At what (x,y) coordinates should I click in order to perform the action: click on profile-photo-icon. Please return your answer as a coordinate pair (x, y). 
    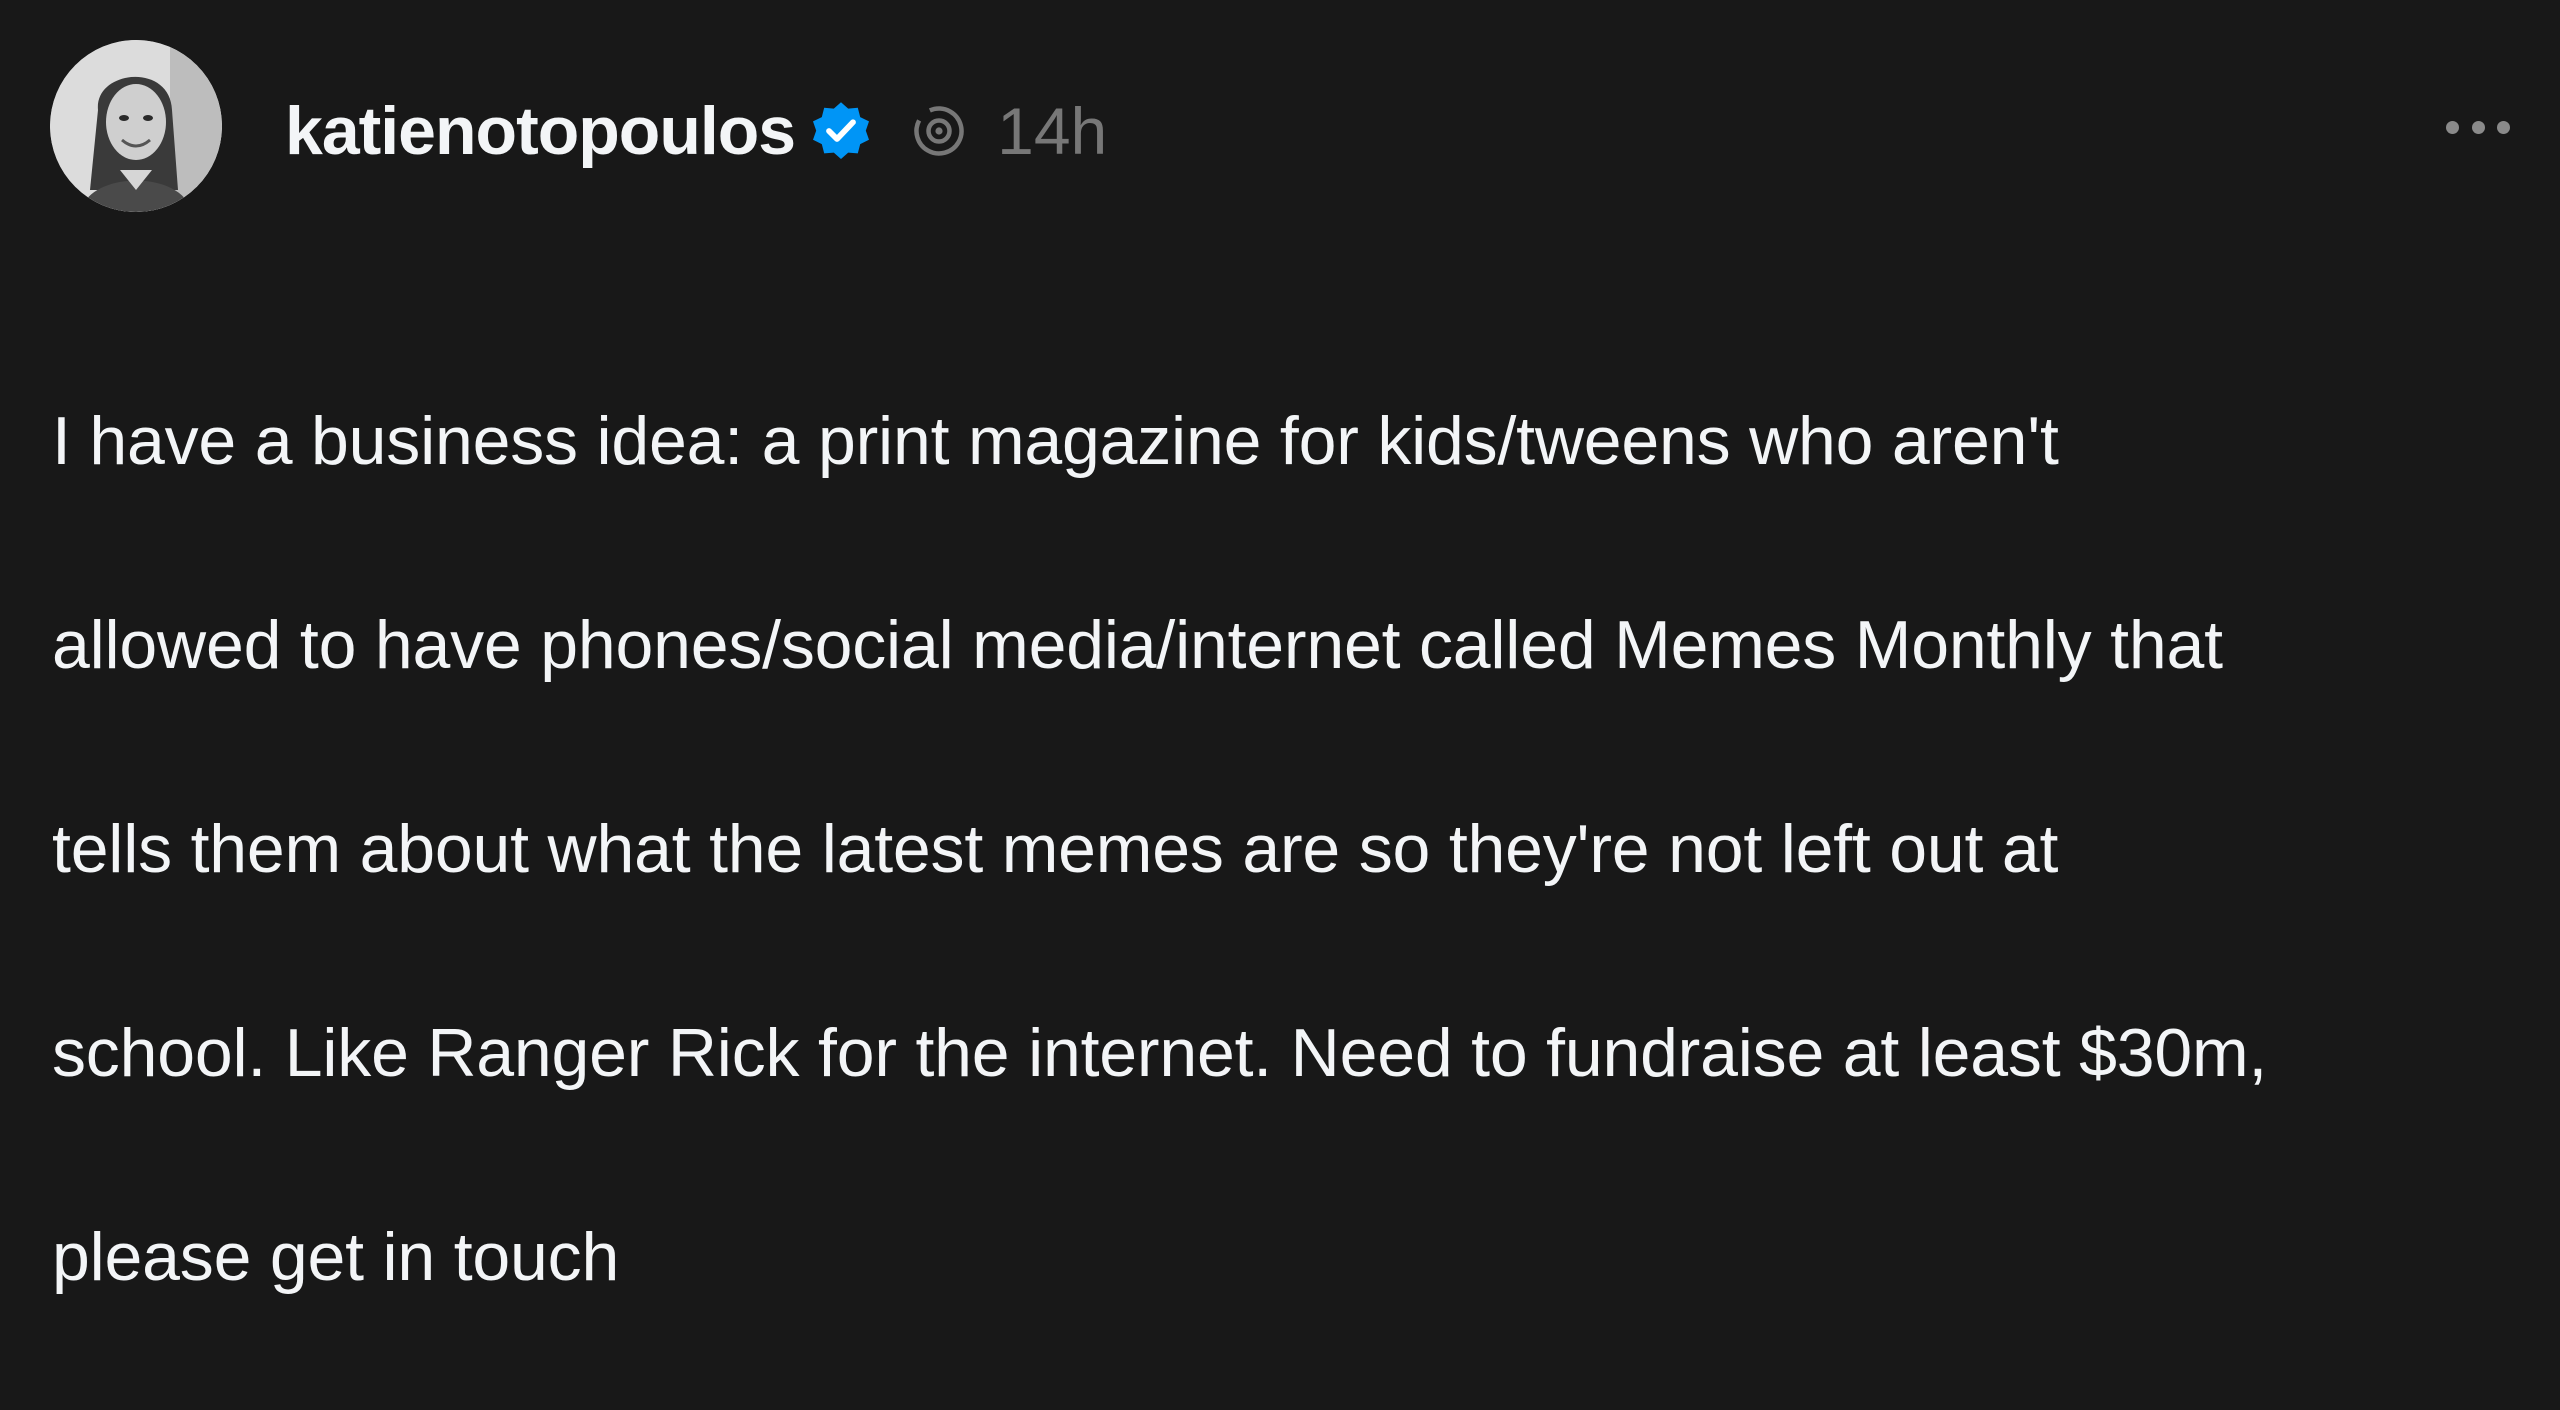
    Looking at the image, I should click on (136, 126).